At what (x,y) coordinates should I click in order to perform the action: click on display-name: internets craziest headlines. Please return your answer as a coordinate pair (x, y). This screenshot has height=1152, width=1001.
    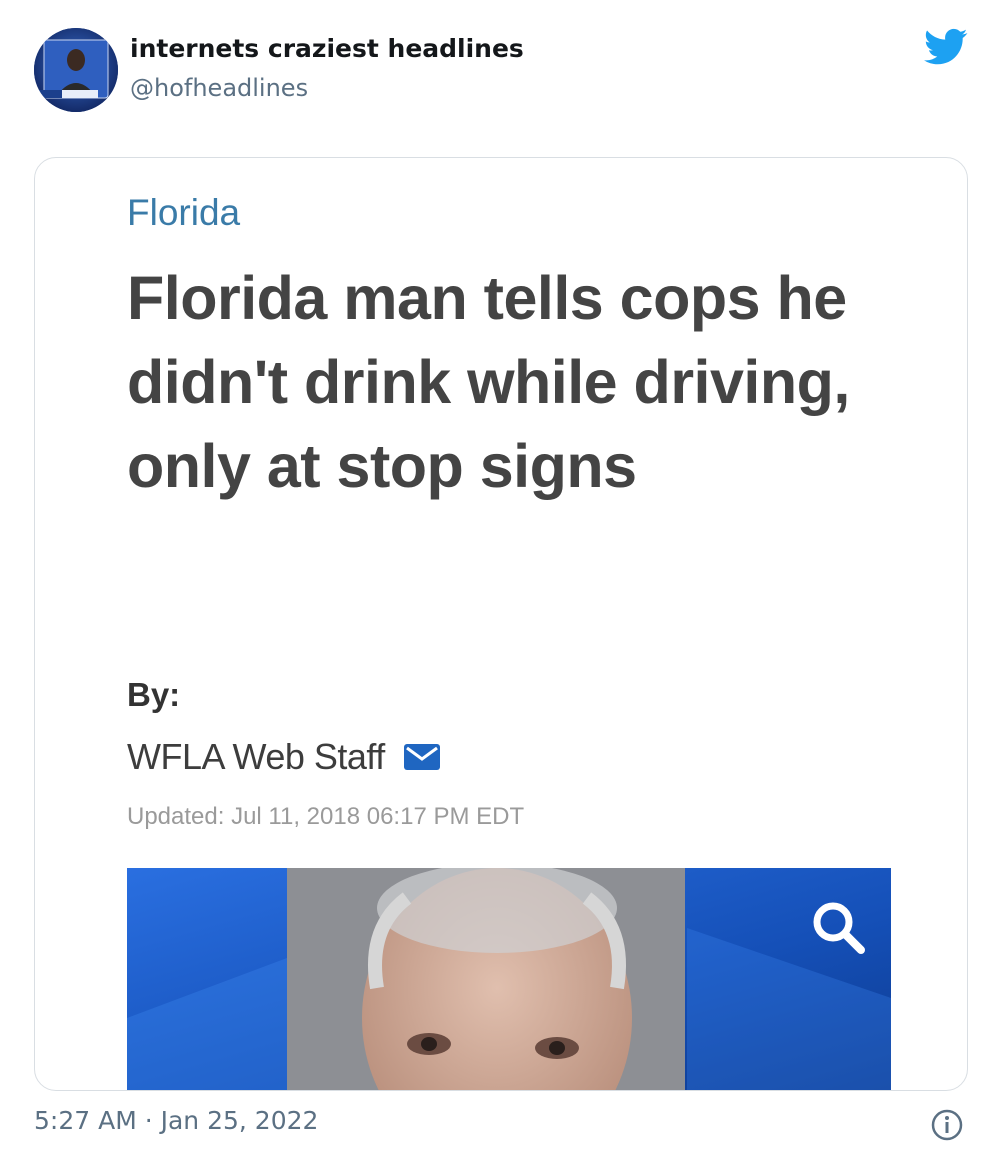
    Looking at the image, I should click on (327, 48).